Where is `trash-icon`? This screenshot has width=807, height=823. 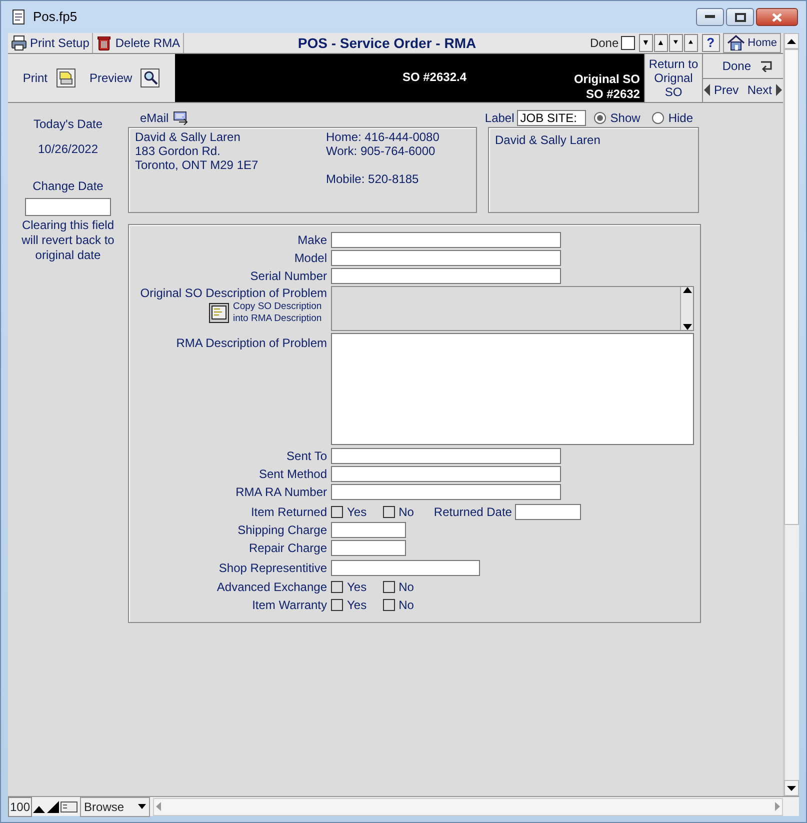
trash-icon is located at coordinates (104, 43).